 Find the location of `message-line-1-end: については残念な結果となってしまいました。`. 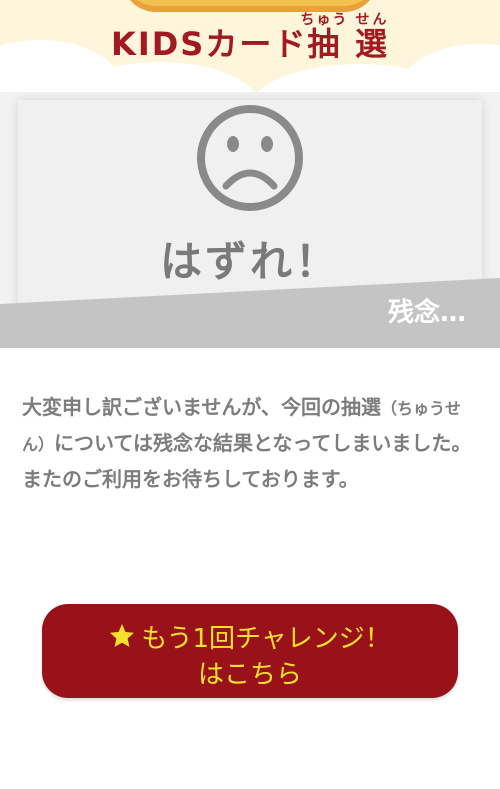

message-line-1-end: については残念な結果となってしまいました。 is located at coordinates (263, 443).